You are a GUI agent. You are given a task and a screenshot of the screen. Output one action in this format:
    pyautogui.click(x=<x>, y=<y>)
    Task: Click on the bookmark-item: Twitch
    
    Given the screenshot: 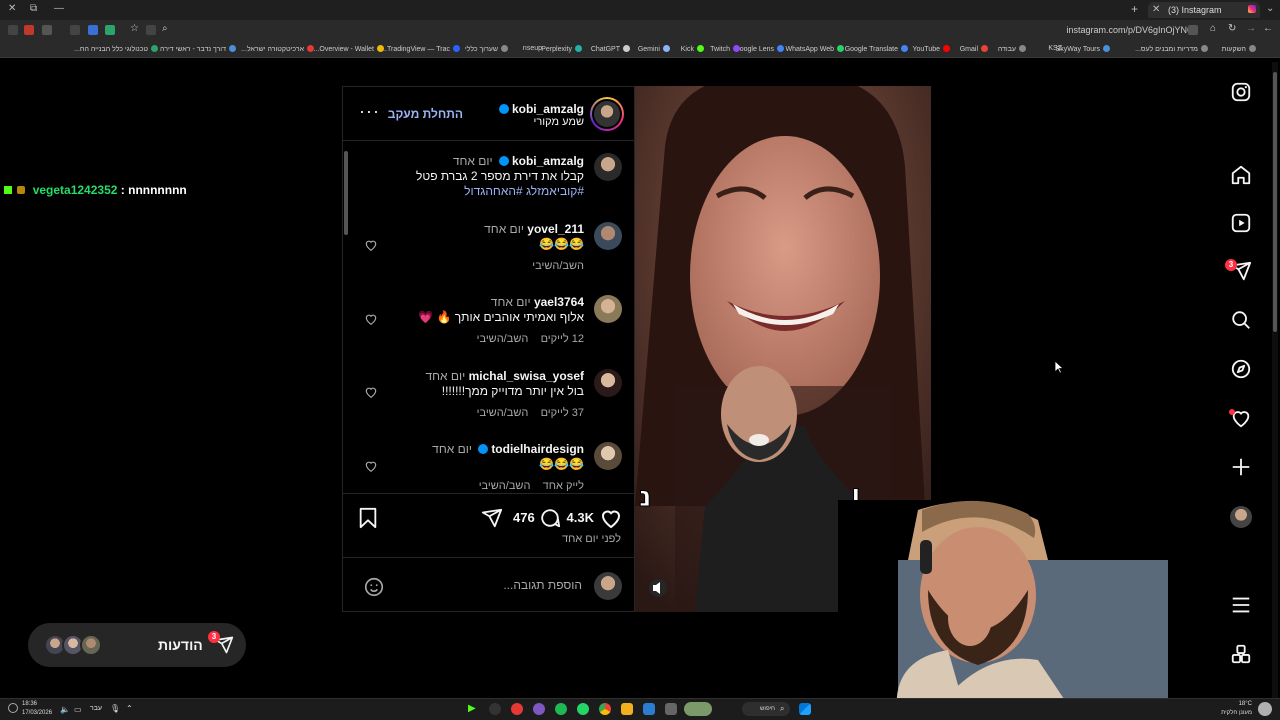 What is the action you would take?
    pyautogui.click(x=725, y=49)
    